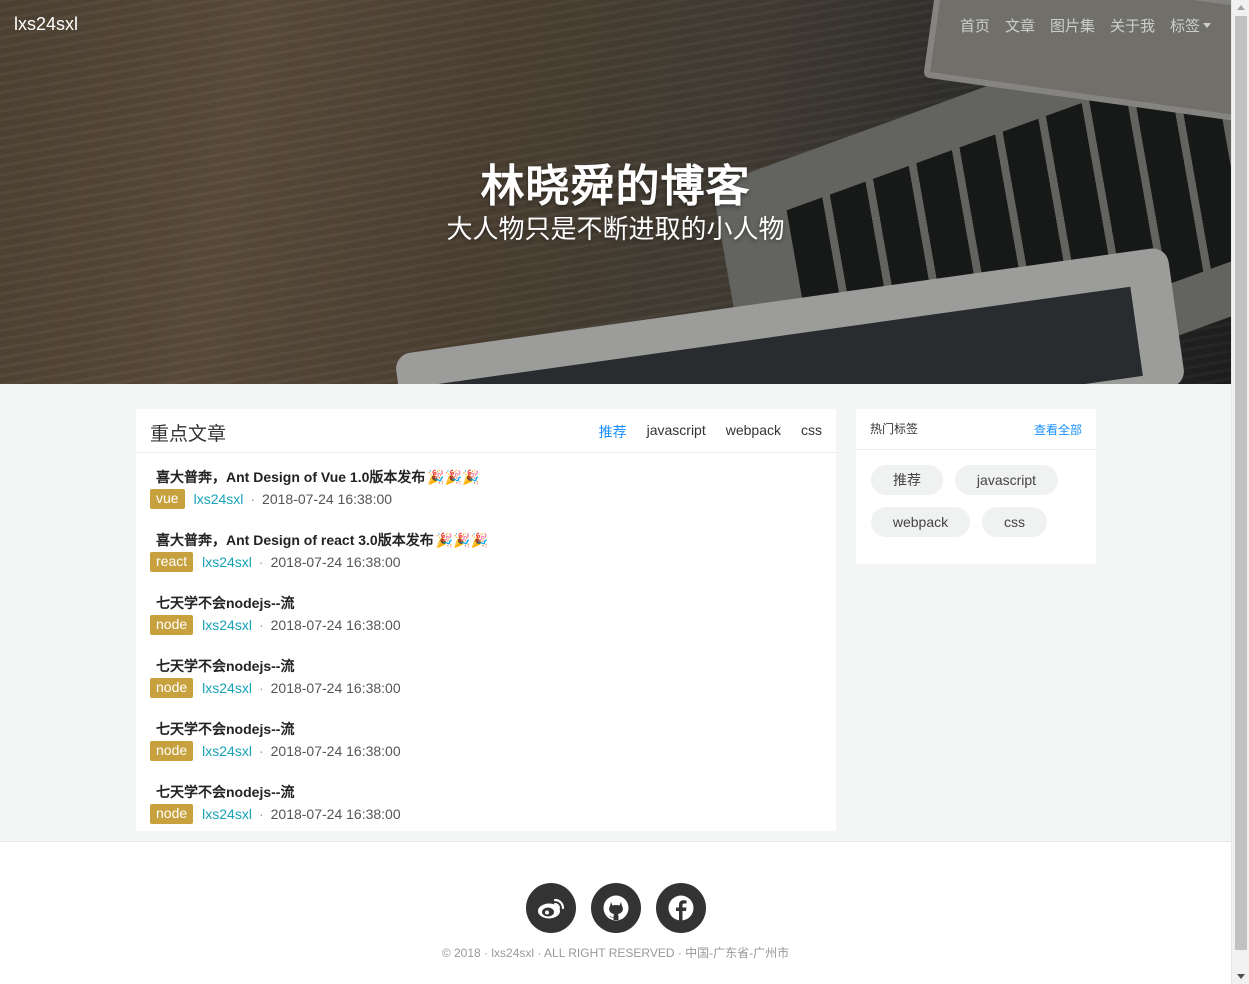 Image resolution: width=1249 pixels, height=984 pixels. What do you see at coordinates (1072, 25) in the screenshot?
I see `nav-gallery: 图片集` at bounding box center [1072, 25].